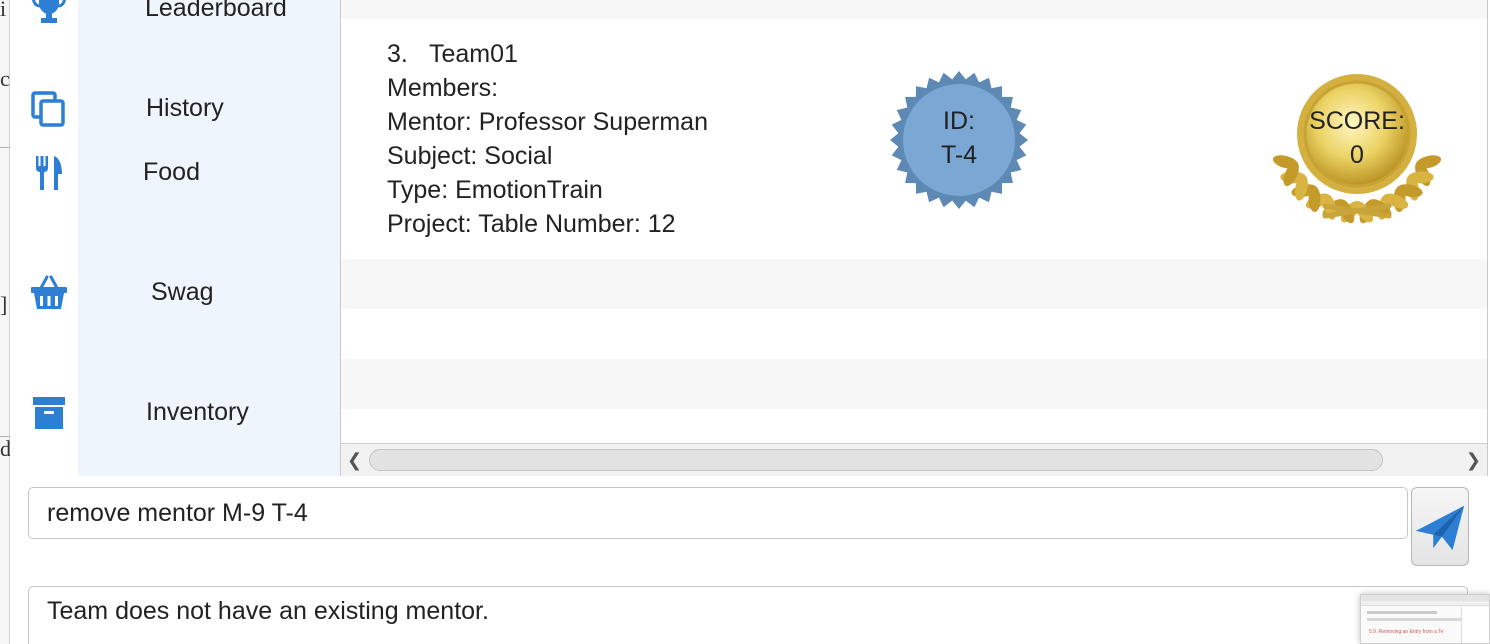 This screenshot has height=644, width=1490. What do you see at coordinates (5, 147) in the screenshot?
I see `background-divider` at bounding box center [5, 147].